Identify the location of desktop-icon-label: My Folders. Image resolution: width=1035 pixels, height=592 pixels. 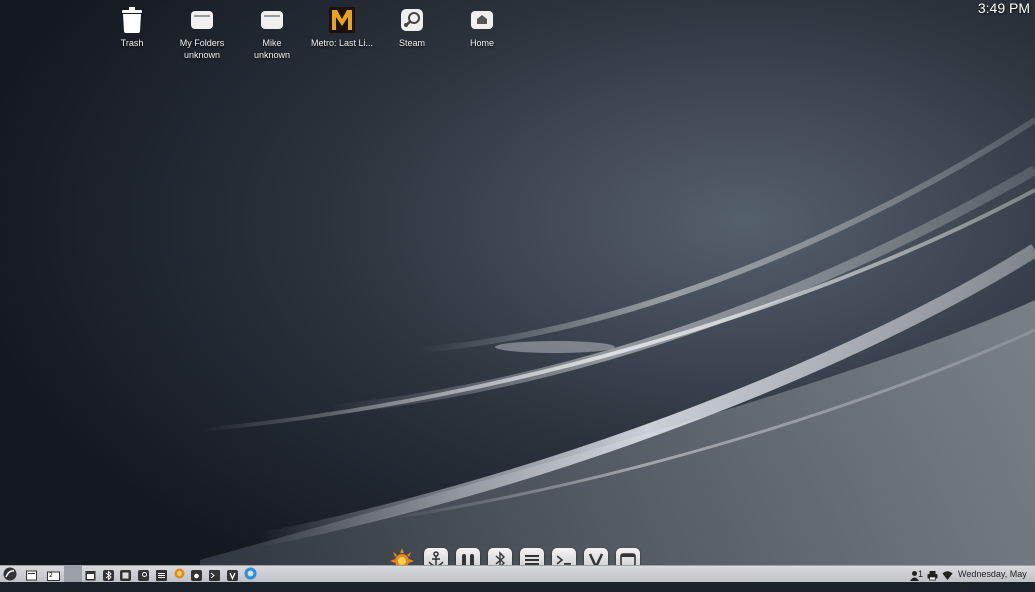
(202, 43).